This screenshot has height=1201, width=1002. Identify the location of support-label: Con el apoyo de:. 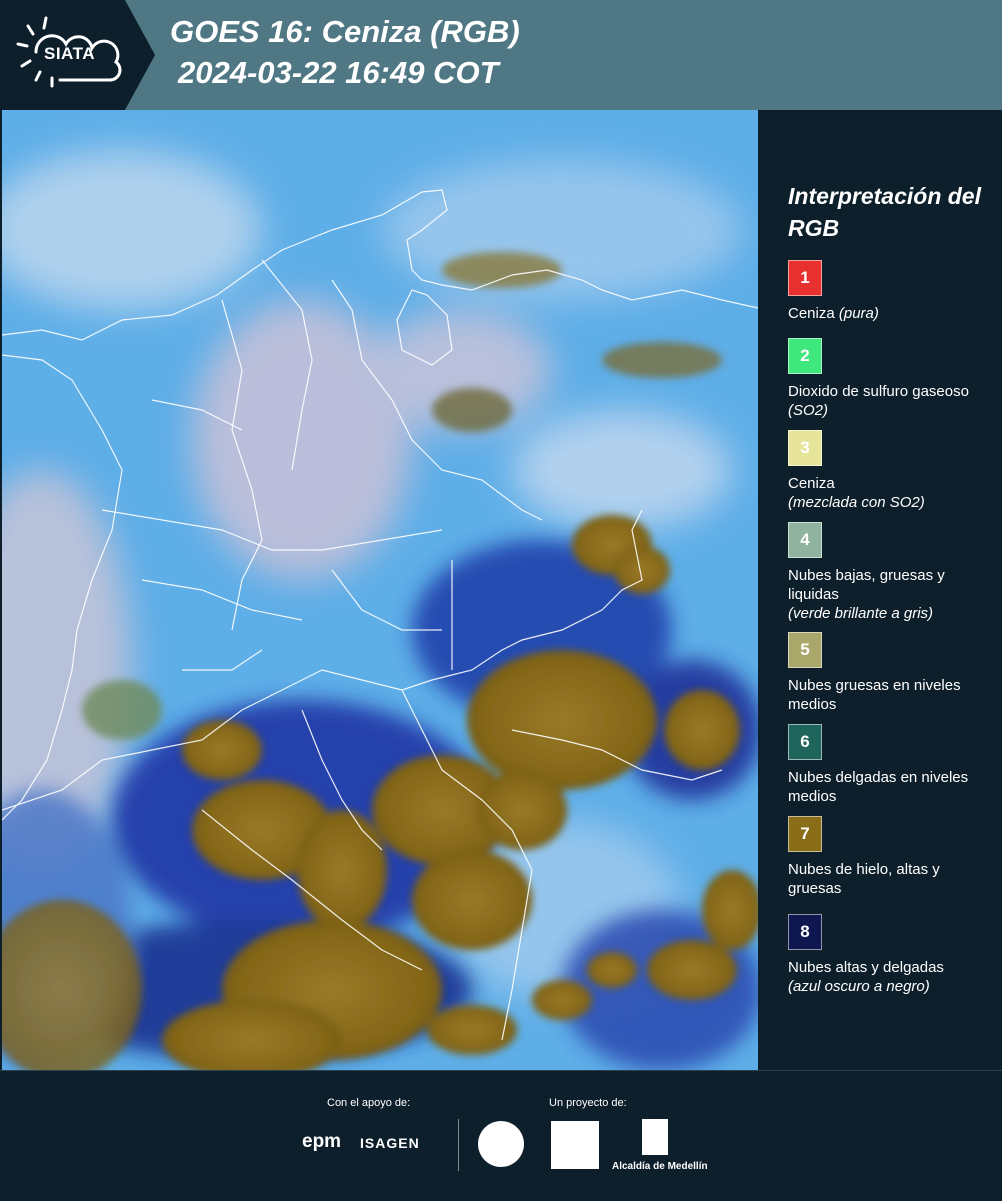
(369, 1103).